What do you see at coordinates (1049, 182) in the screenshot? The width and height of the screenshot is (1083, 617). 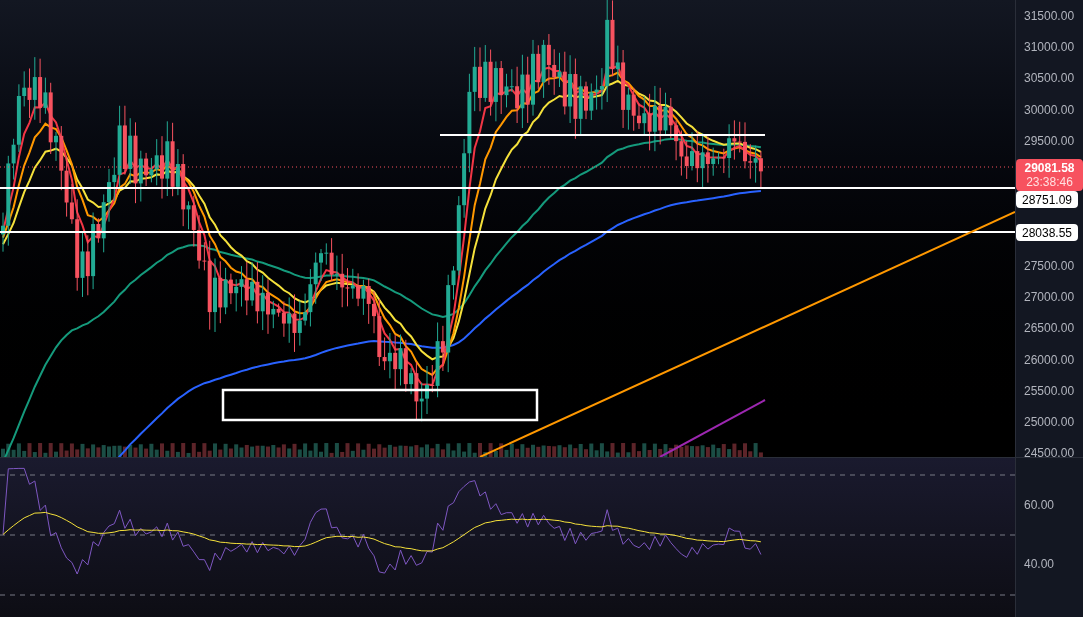 I see `countdown-label: 23:38:46` at bounding box center [1049, 182].